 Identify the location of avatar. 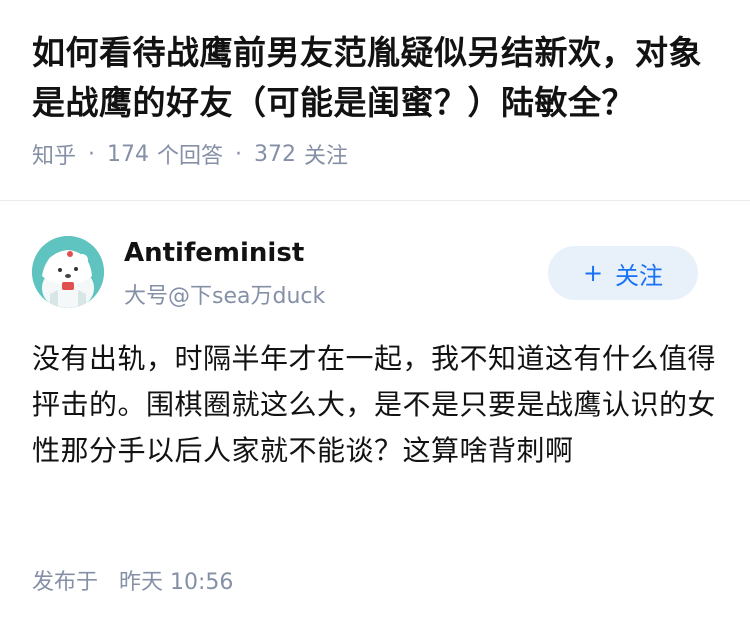
(68, 272).